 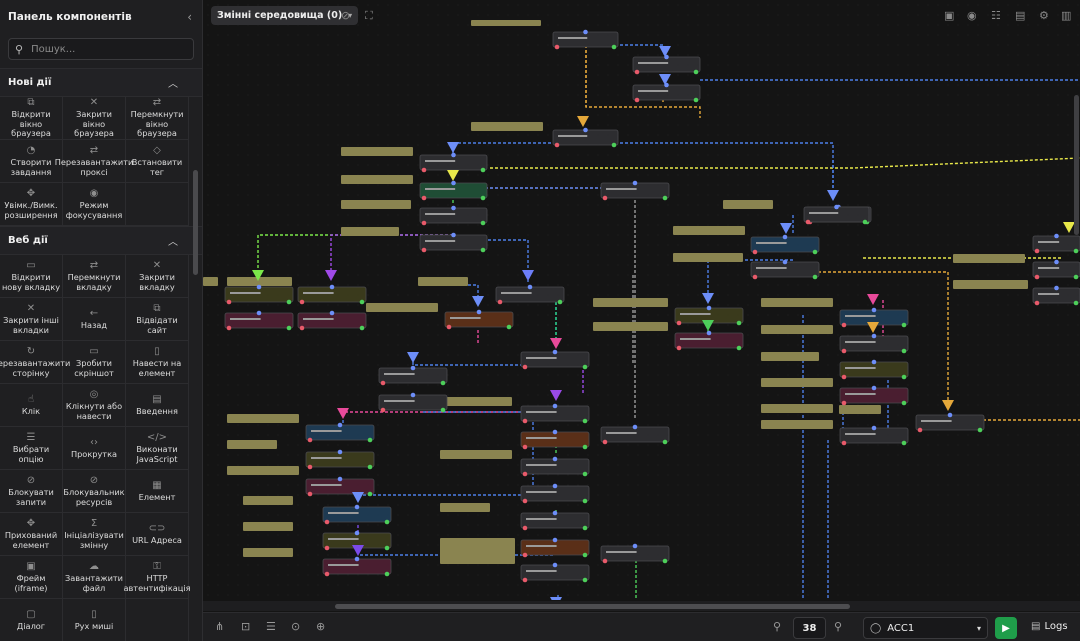 I want to click on component-back: ← Назад, so click(x=94, y=319).